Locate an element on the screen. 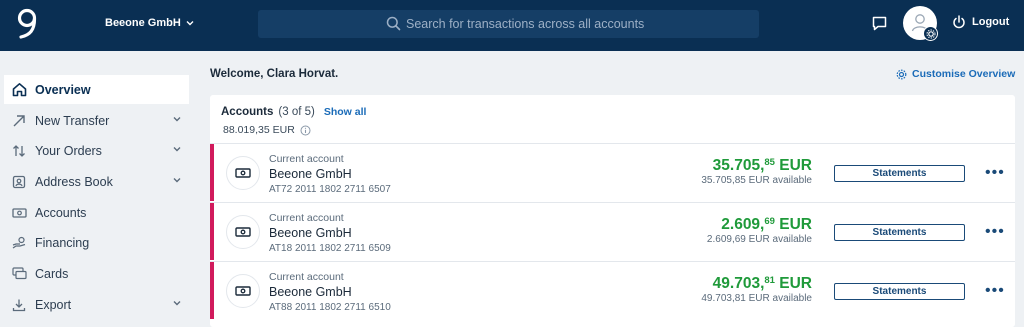 This screenshot has height=327, width=1024. welcome-message: Welcome, Clara Horvat. is located at coordinates (274, 74).